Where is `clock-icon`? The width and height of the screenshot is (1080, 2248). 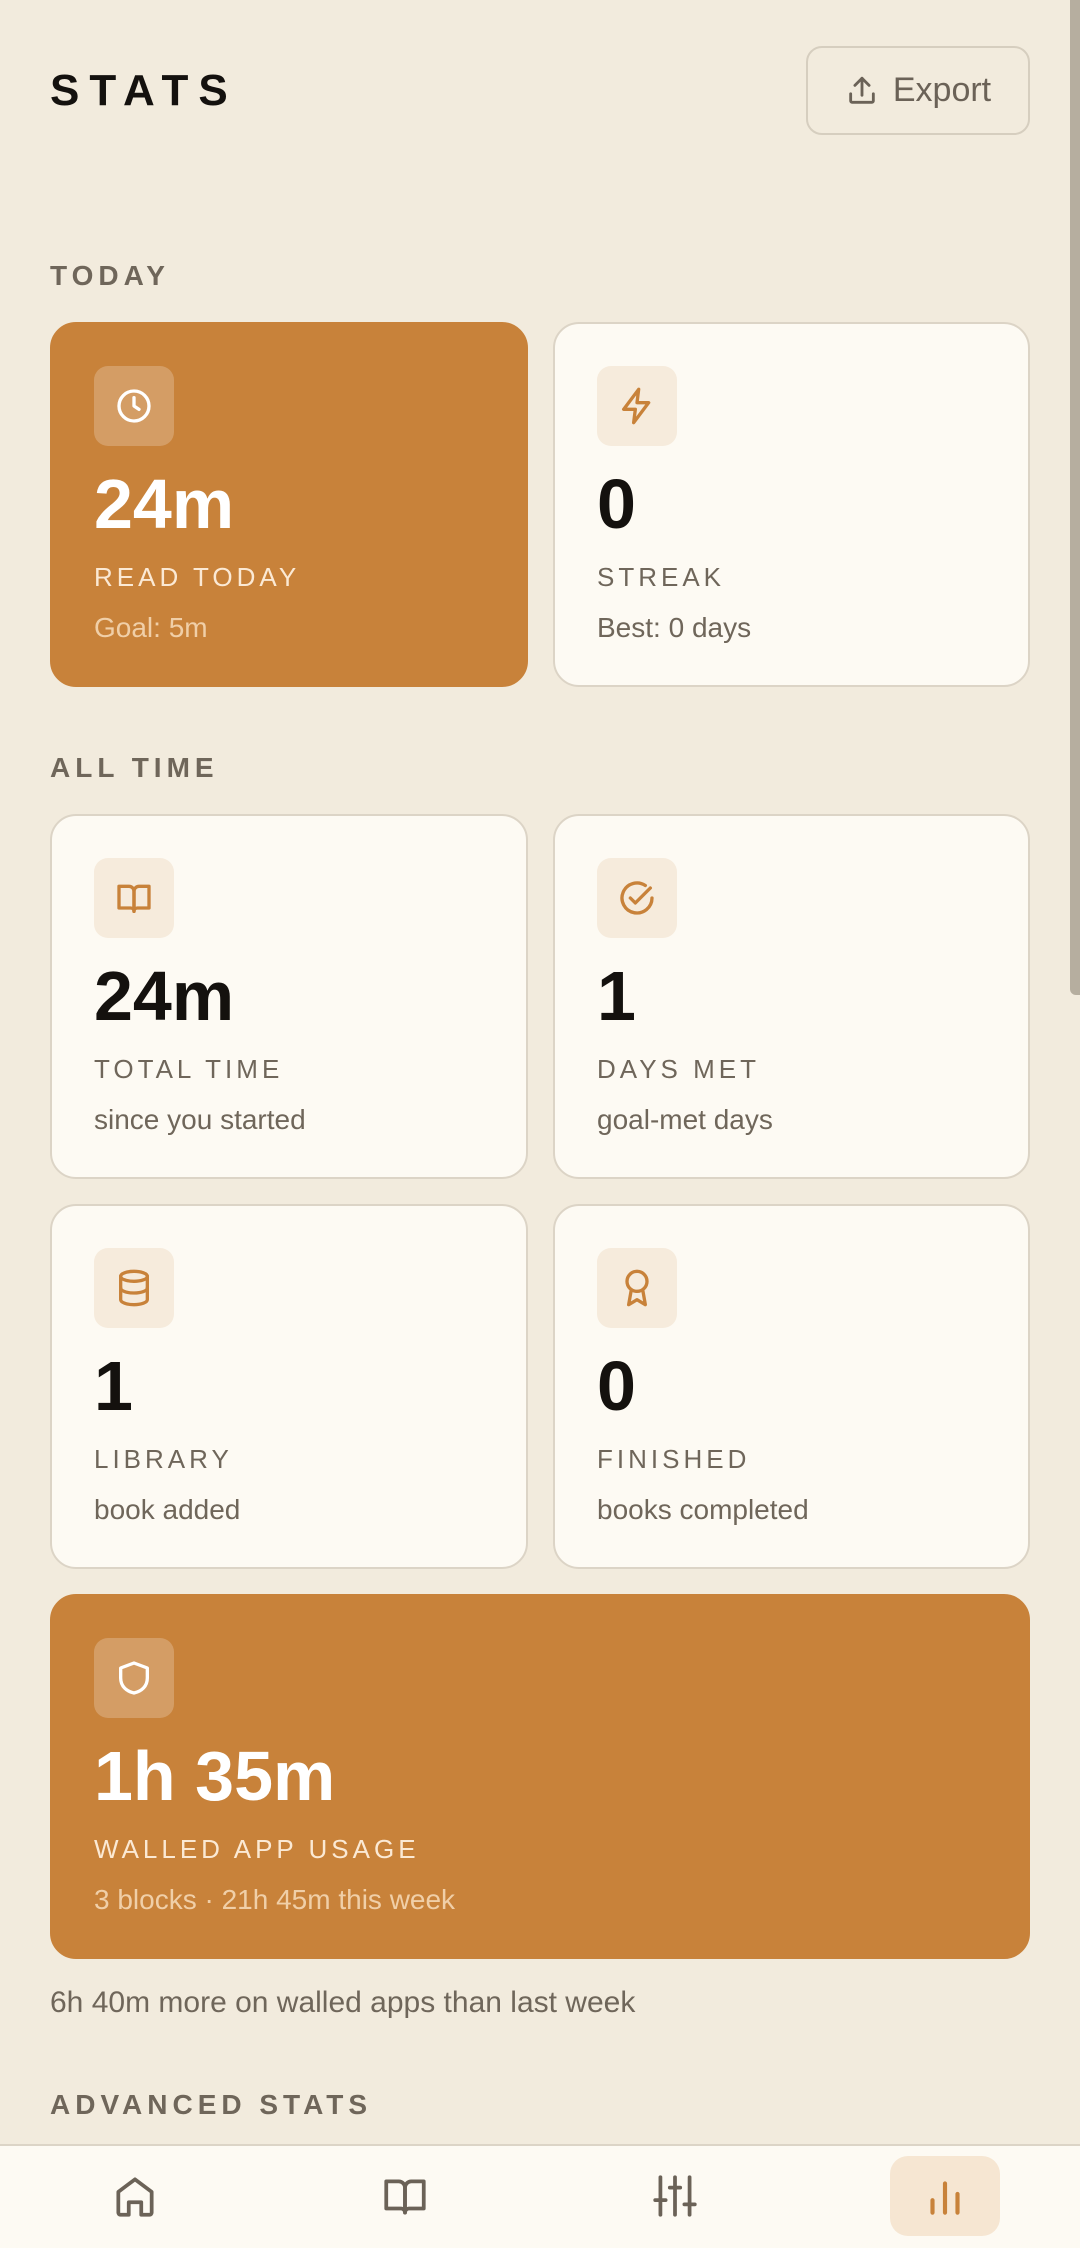 clock-icon is located at coordinates (134, 406).